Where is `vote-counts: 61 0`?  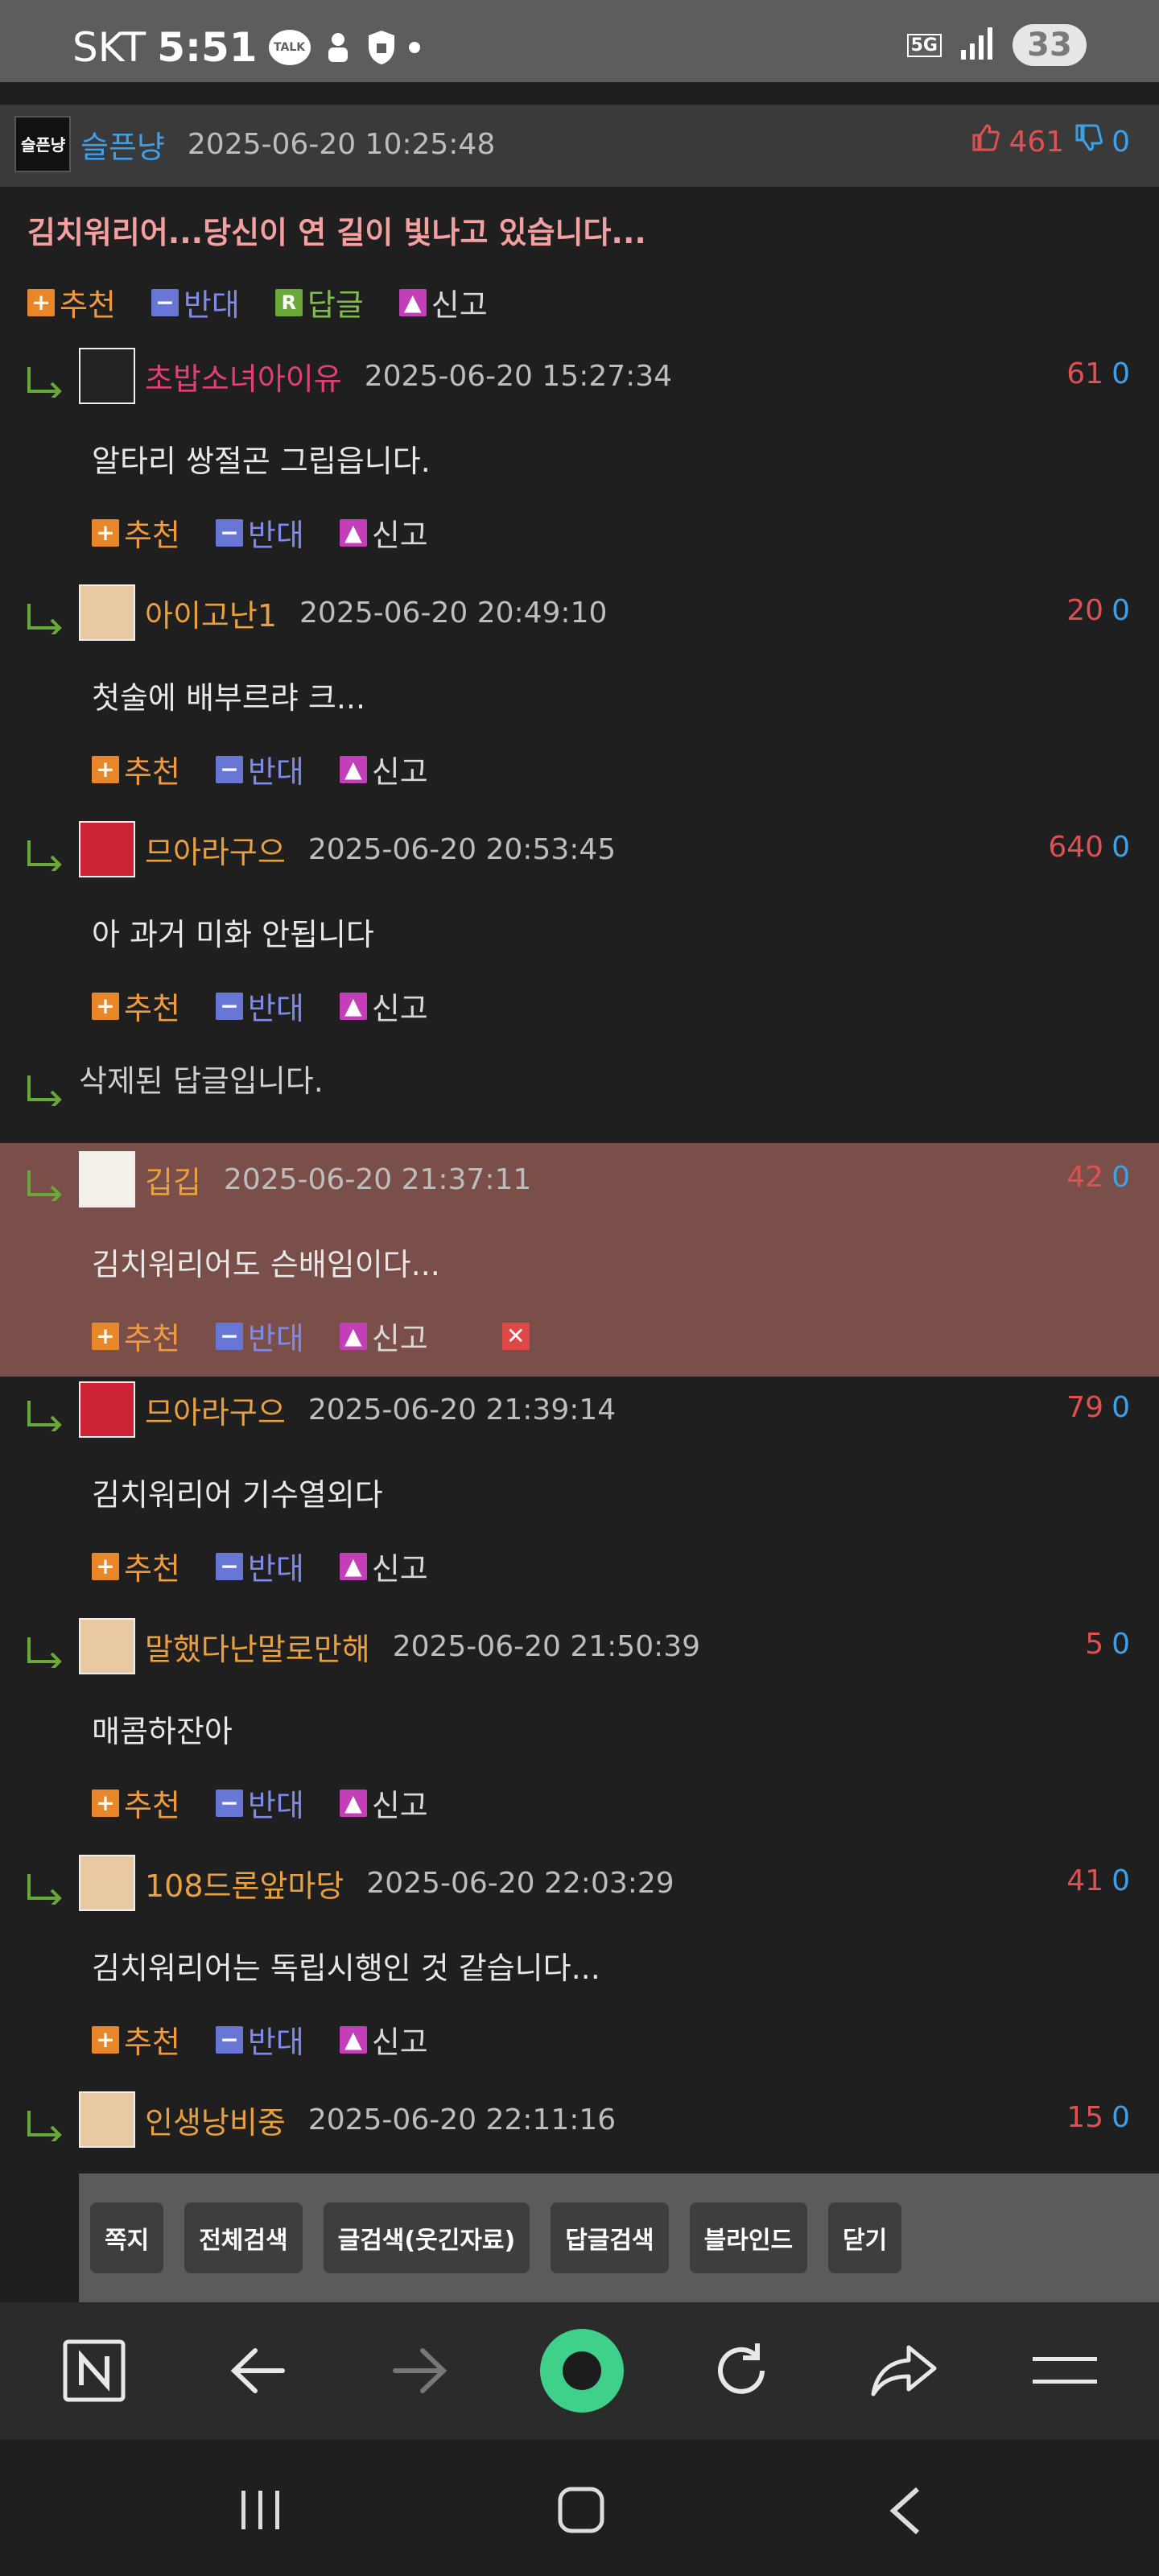
vote-counts: 61 0 is located at coordinates (1098, 373).